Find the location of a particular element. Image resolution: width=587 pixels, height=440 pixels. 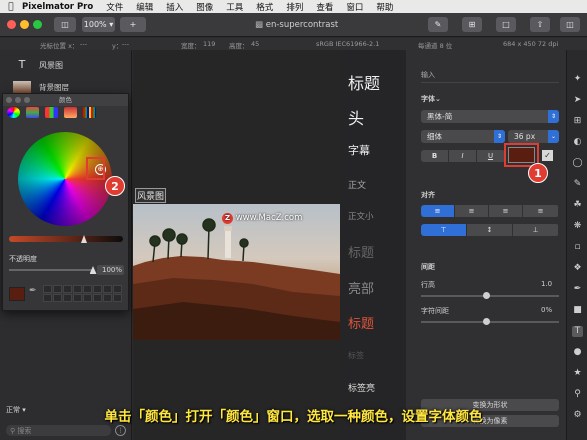

menu-help: 帮助 is located at coordinates (384, 7).